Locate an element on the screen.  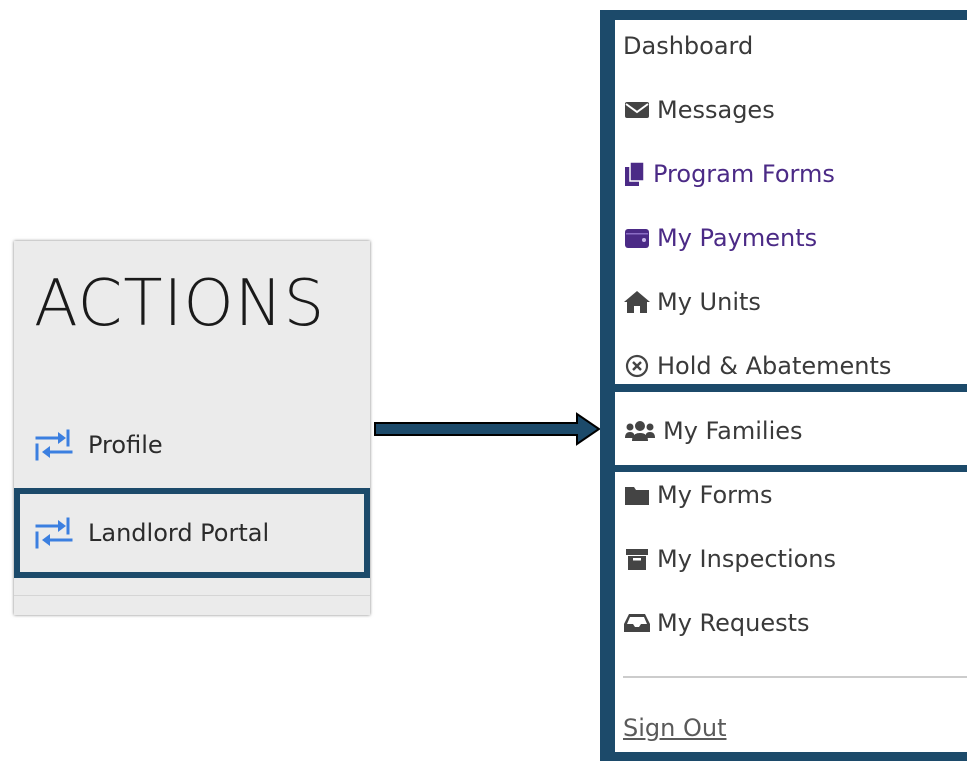
menu-item-dashboard: Dashboard is located at coordinates (688, 46).